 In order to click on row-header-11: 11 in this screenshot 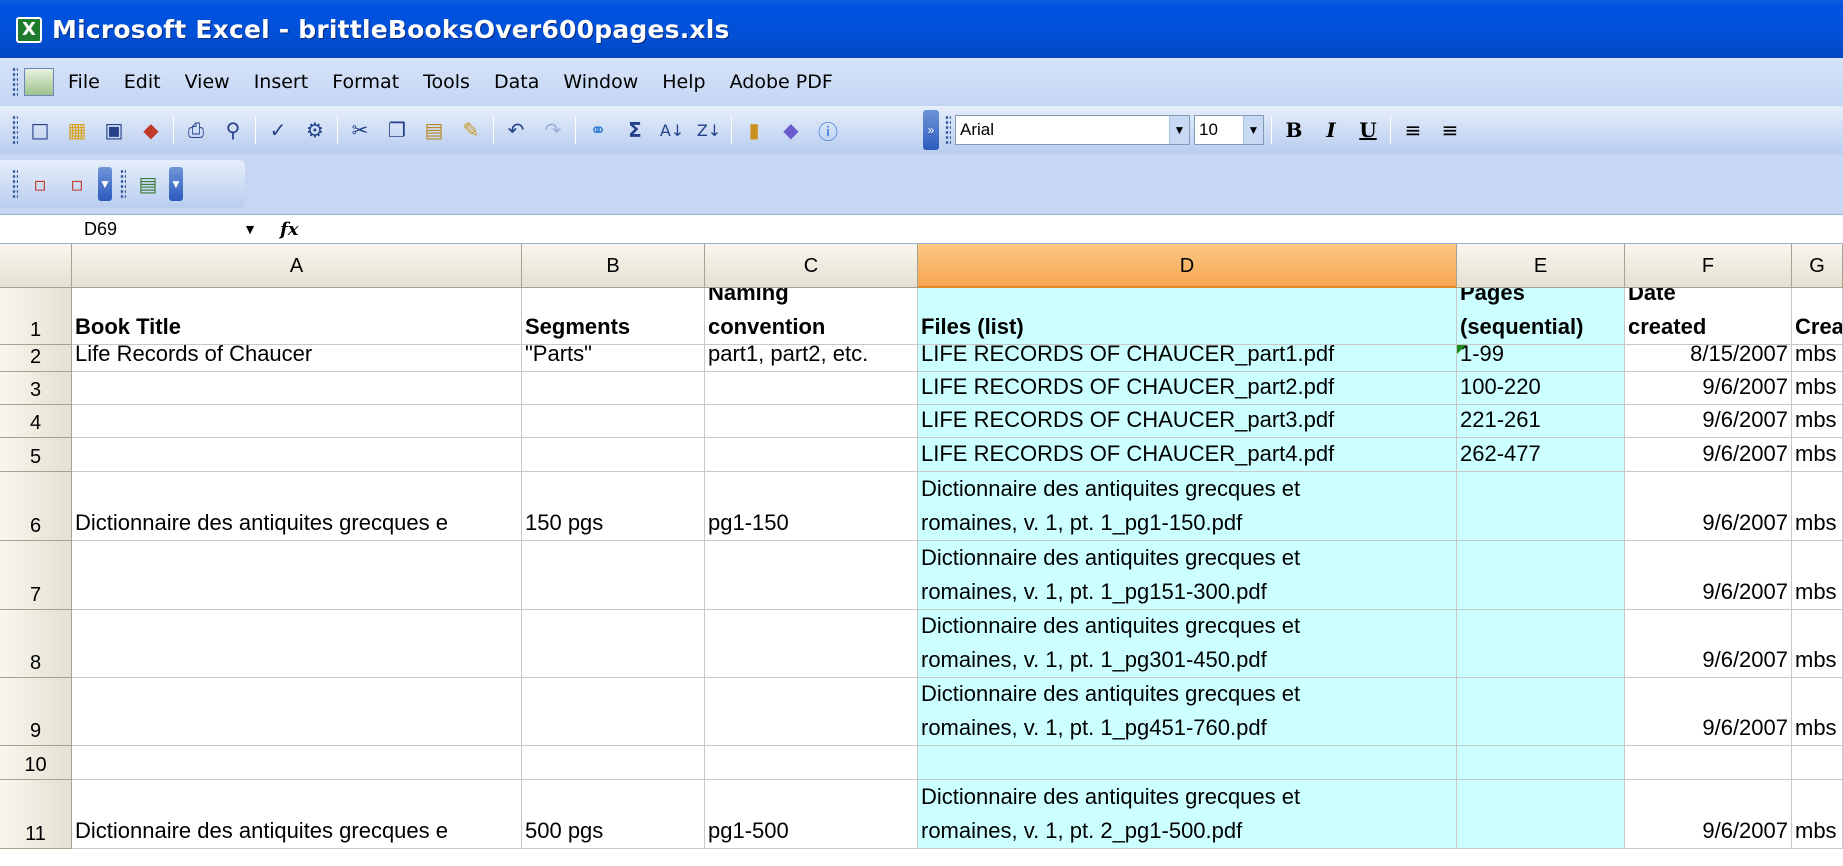, I will do `click(36, 814)`.